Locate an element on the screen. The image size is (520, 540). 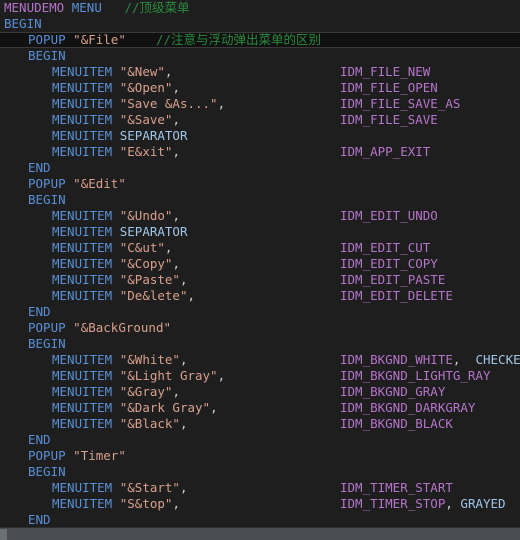
code-line-text: POPUP "&BackGround" is located at coordinates (99, 328).